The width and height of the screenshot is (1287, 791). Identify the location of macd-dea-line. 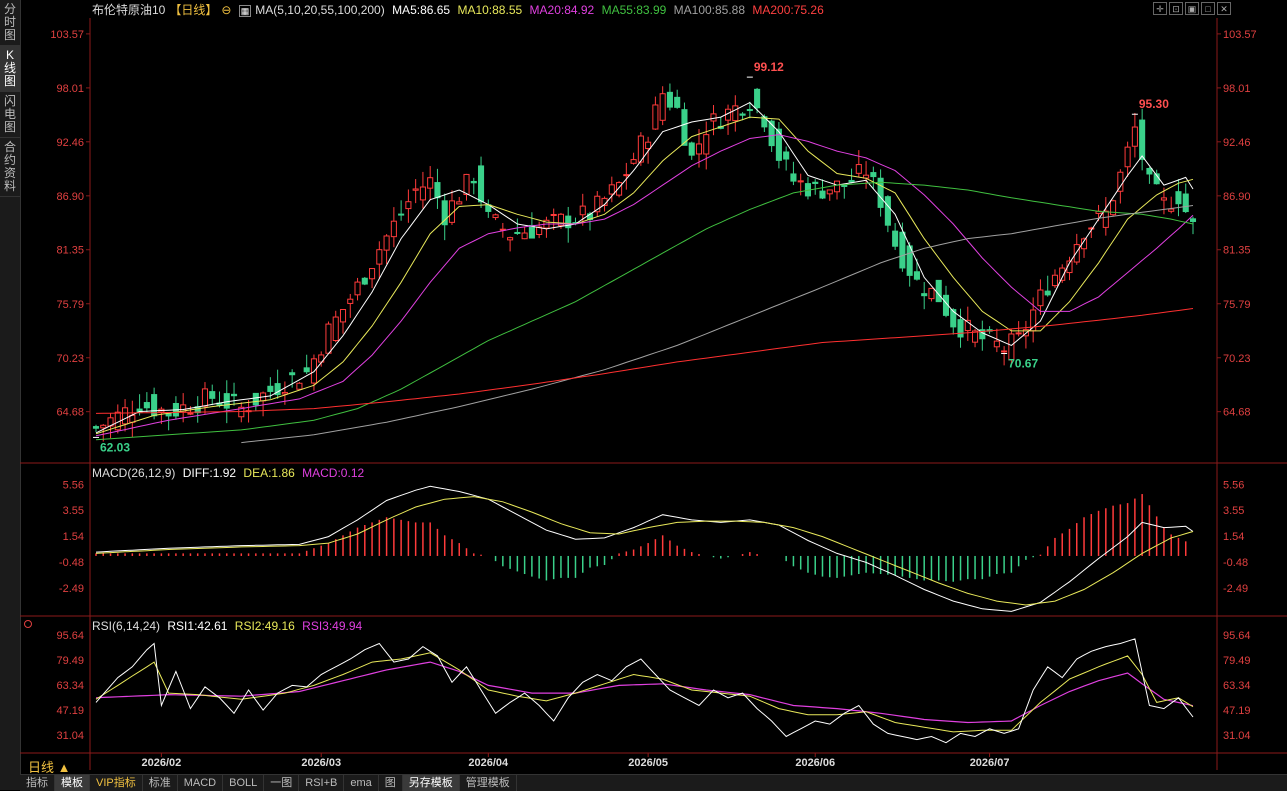
(644, 551).